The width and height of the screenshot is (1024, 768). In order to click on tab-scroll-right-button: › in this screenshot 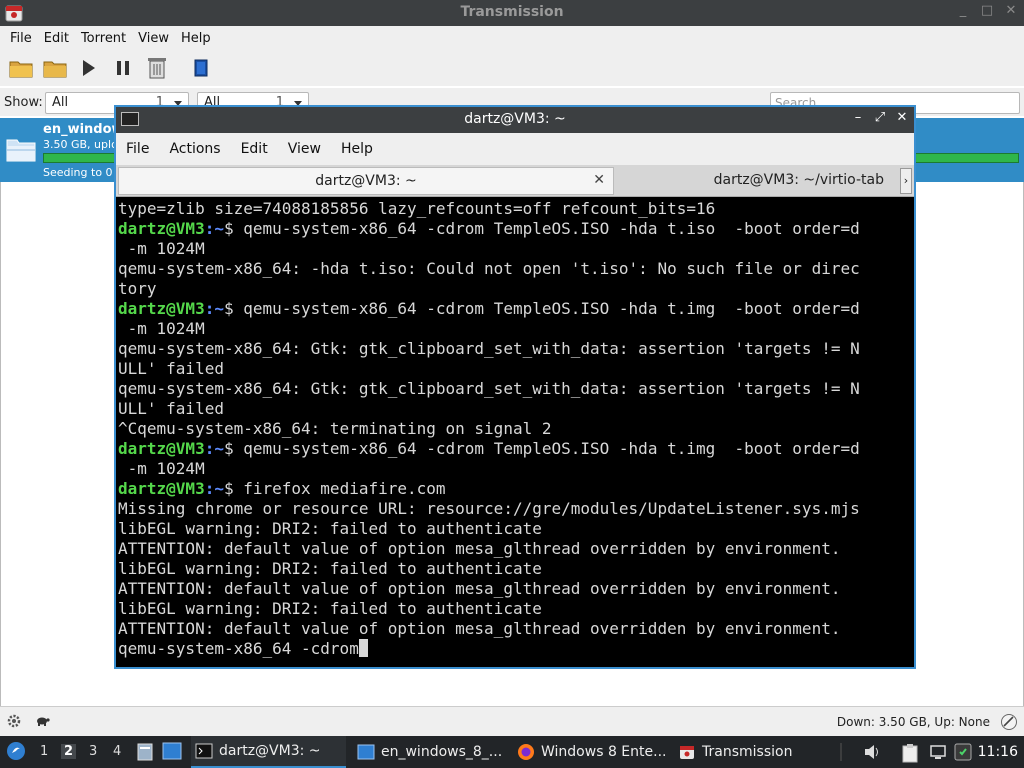, I will do `click(906, 181)`.